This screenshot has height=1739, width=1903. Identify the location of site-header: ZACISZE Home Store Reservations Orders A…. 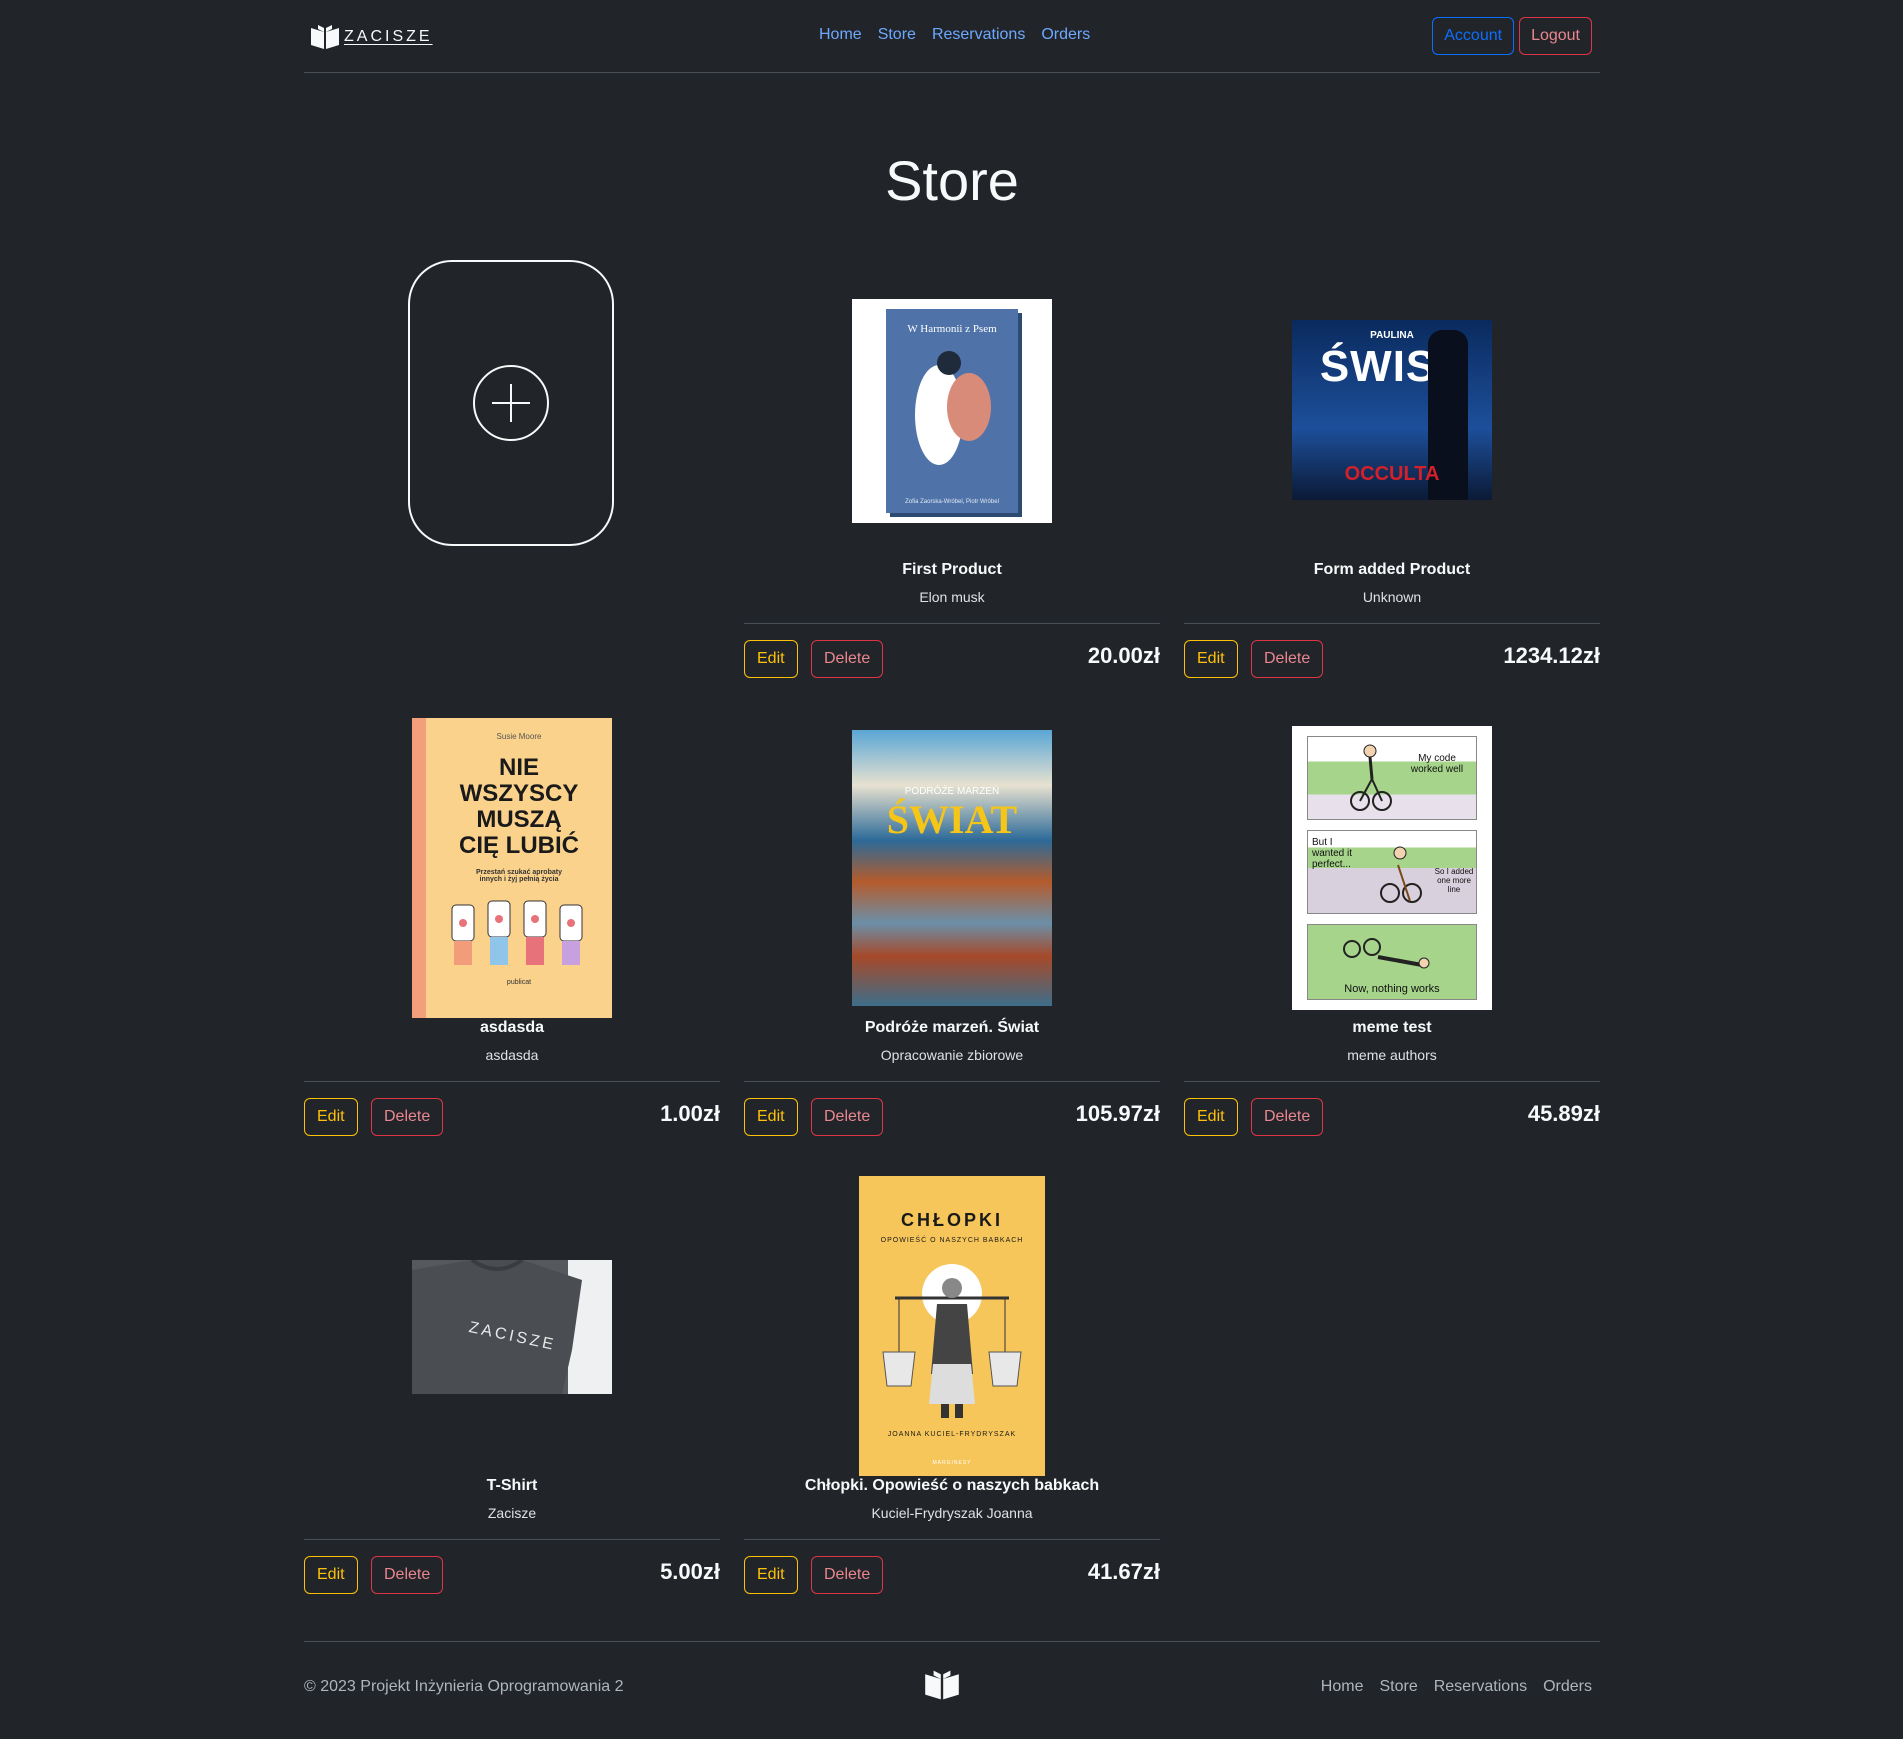
(952, 36).